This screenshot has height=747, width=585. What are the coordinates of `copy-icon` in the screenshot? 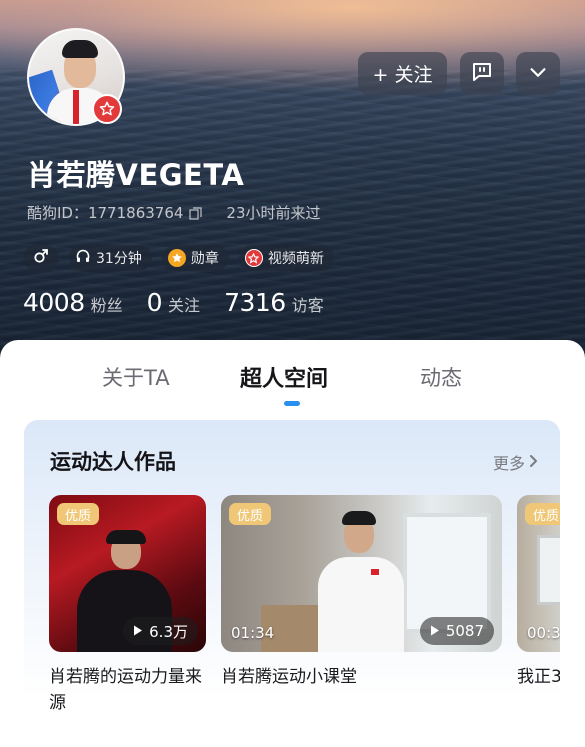 It's located at (196, 213).